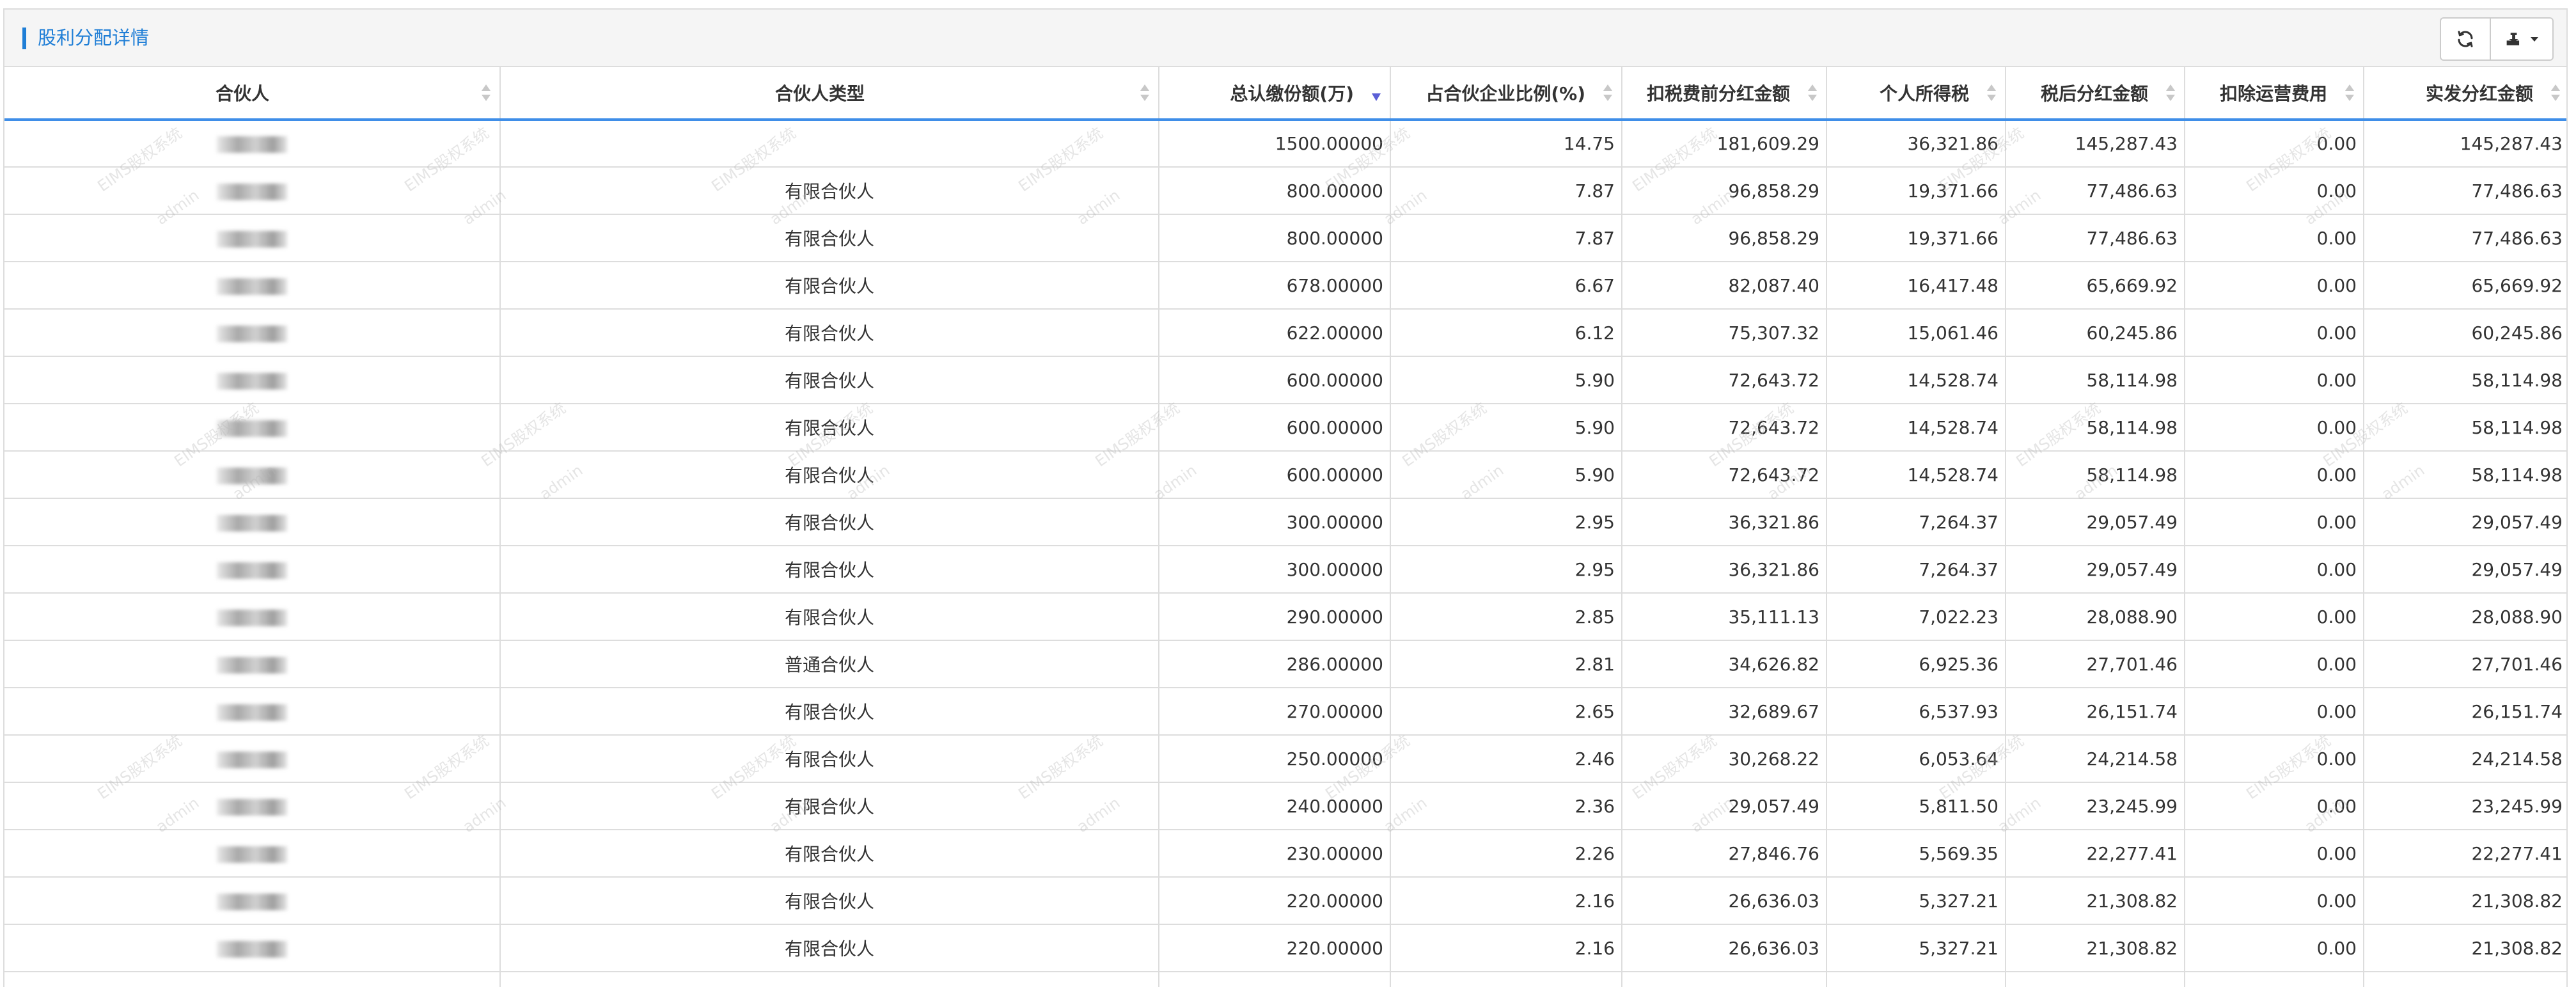 This screenshot has width=2576, height=987. Describe the element at coordinates (2095, 475) in the screenshot. I see `table-cell-col-6: 58,114.98` at that location.